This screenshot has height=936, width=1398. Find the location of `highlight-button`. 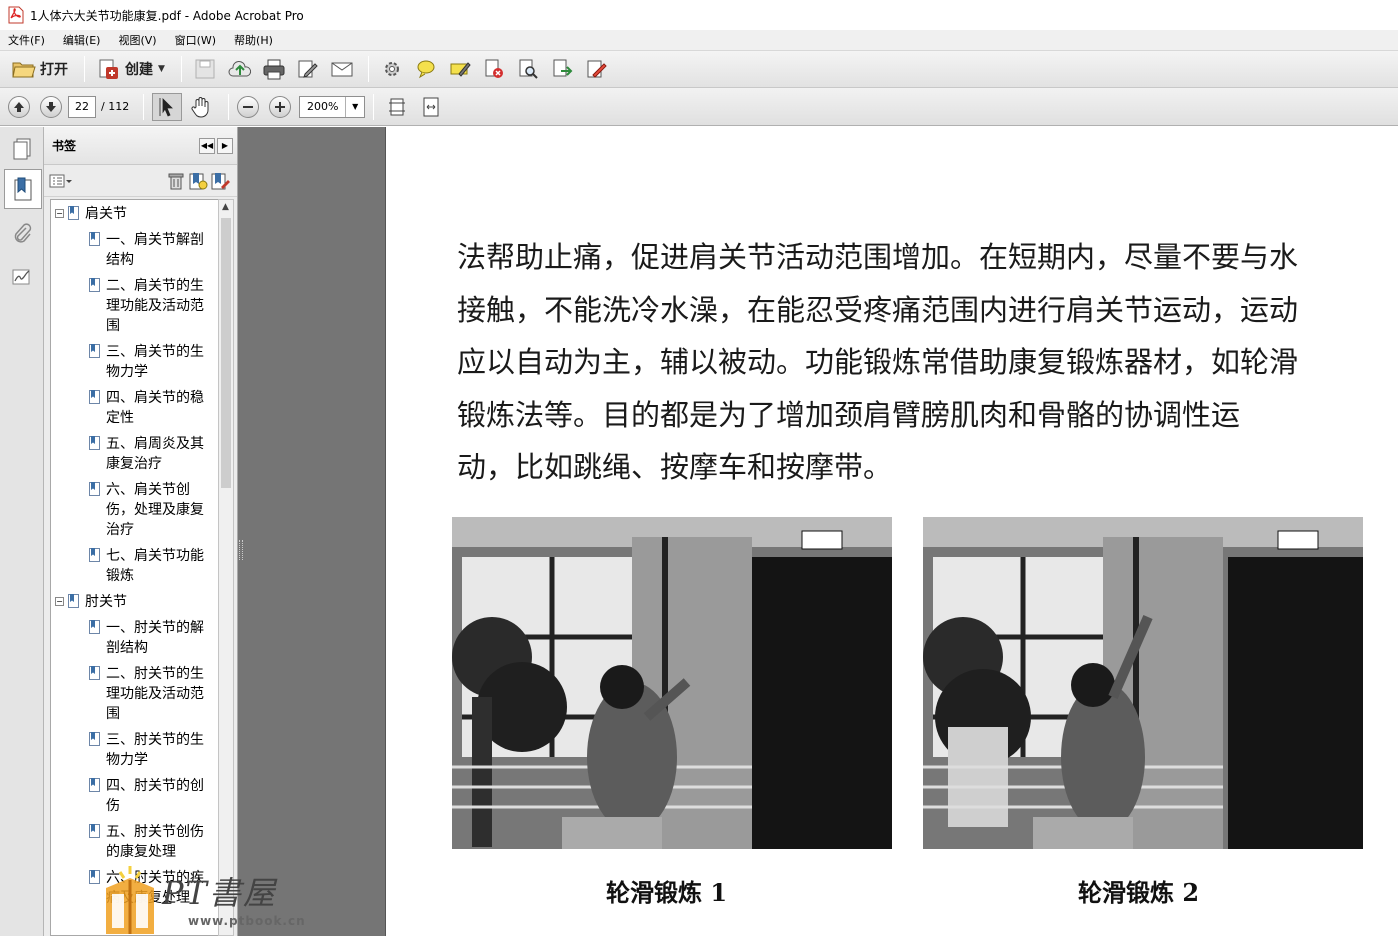

highlight-button is located at coordinates (460, 69).